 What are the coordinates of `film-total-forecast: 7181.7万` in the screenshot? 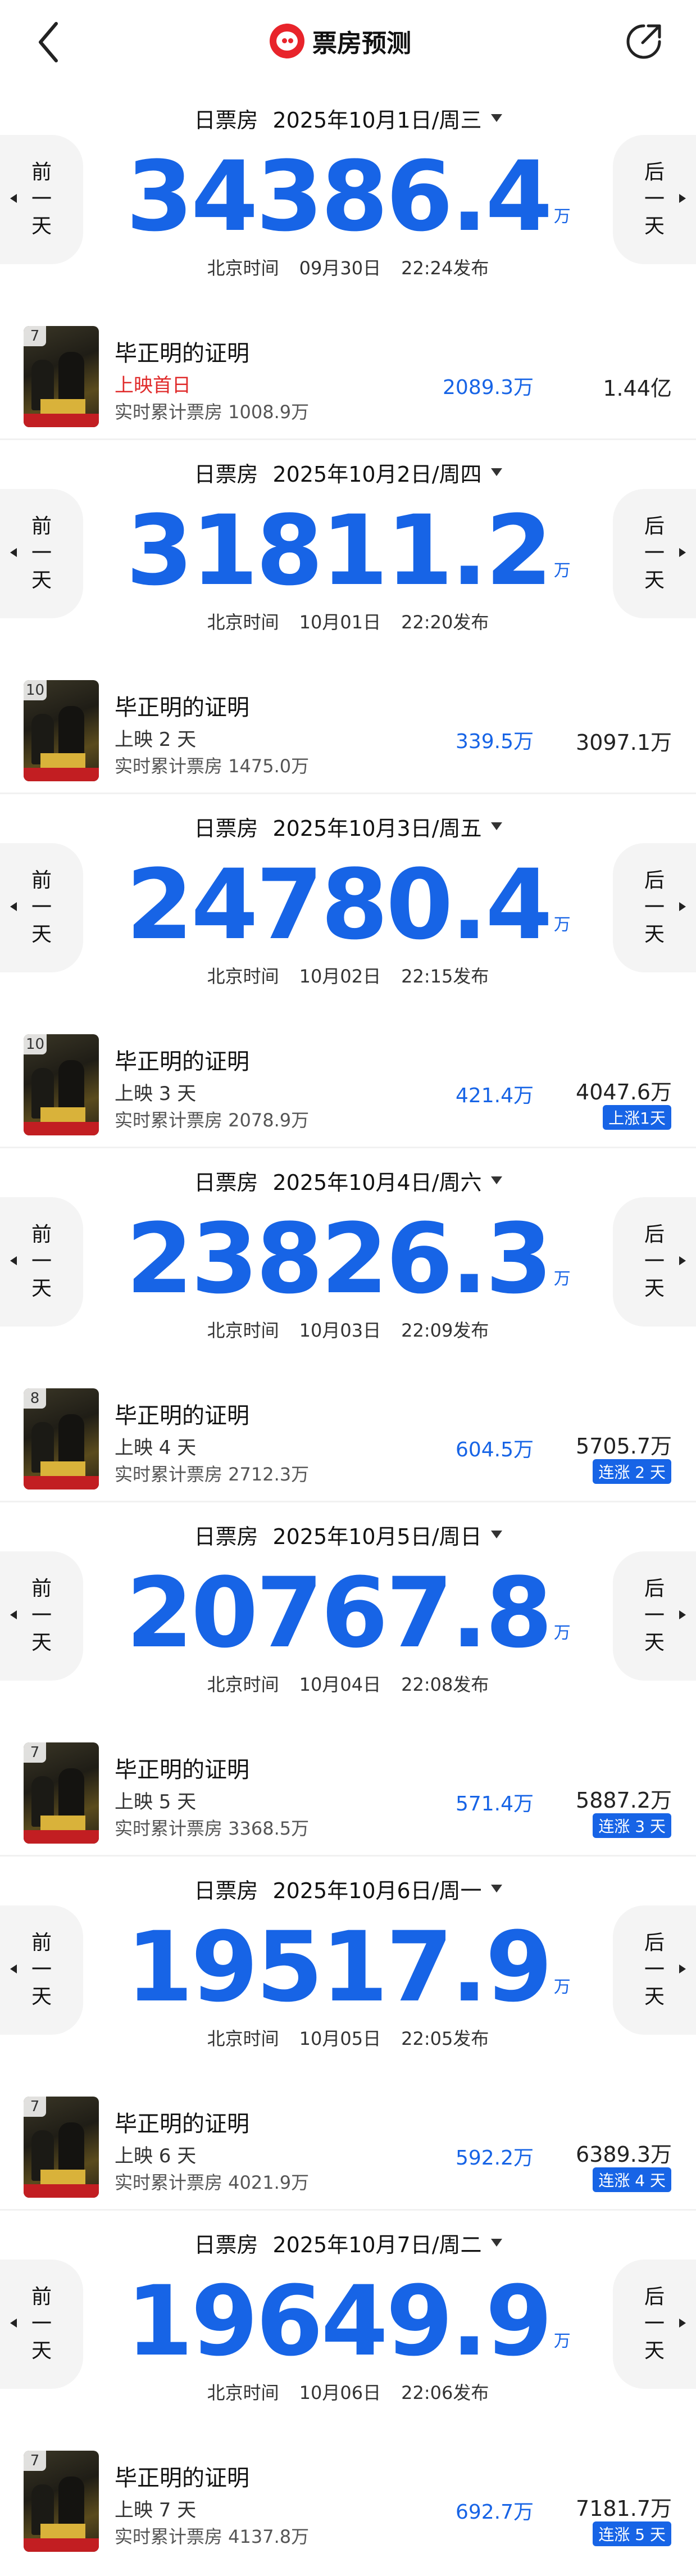 It's located at (624, 2509).